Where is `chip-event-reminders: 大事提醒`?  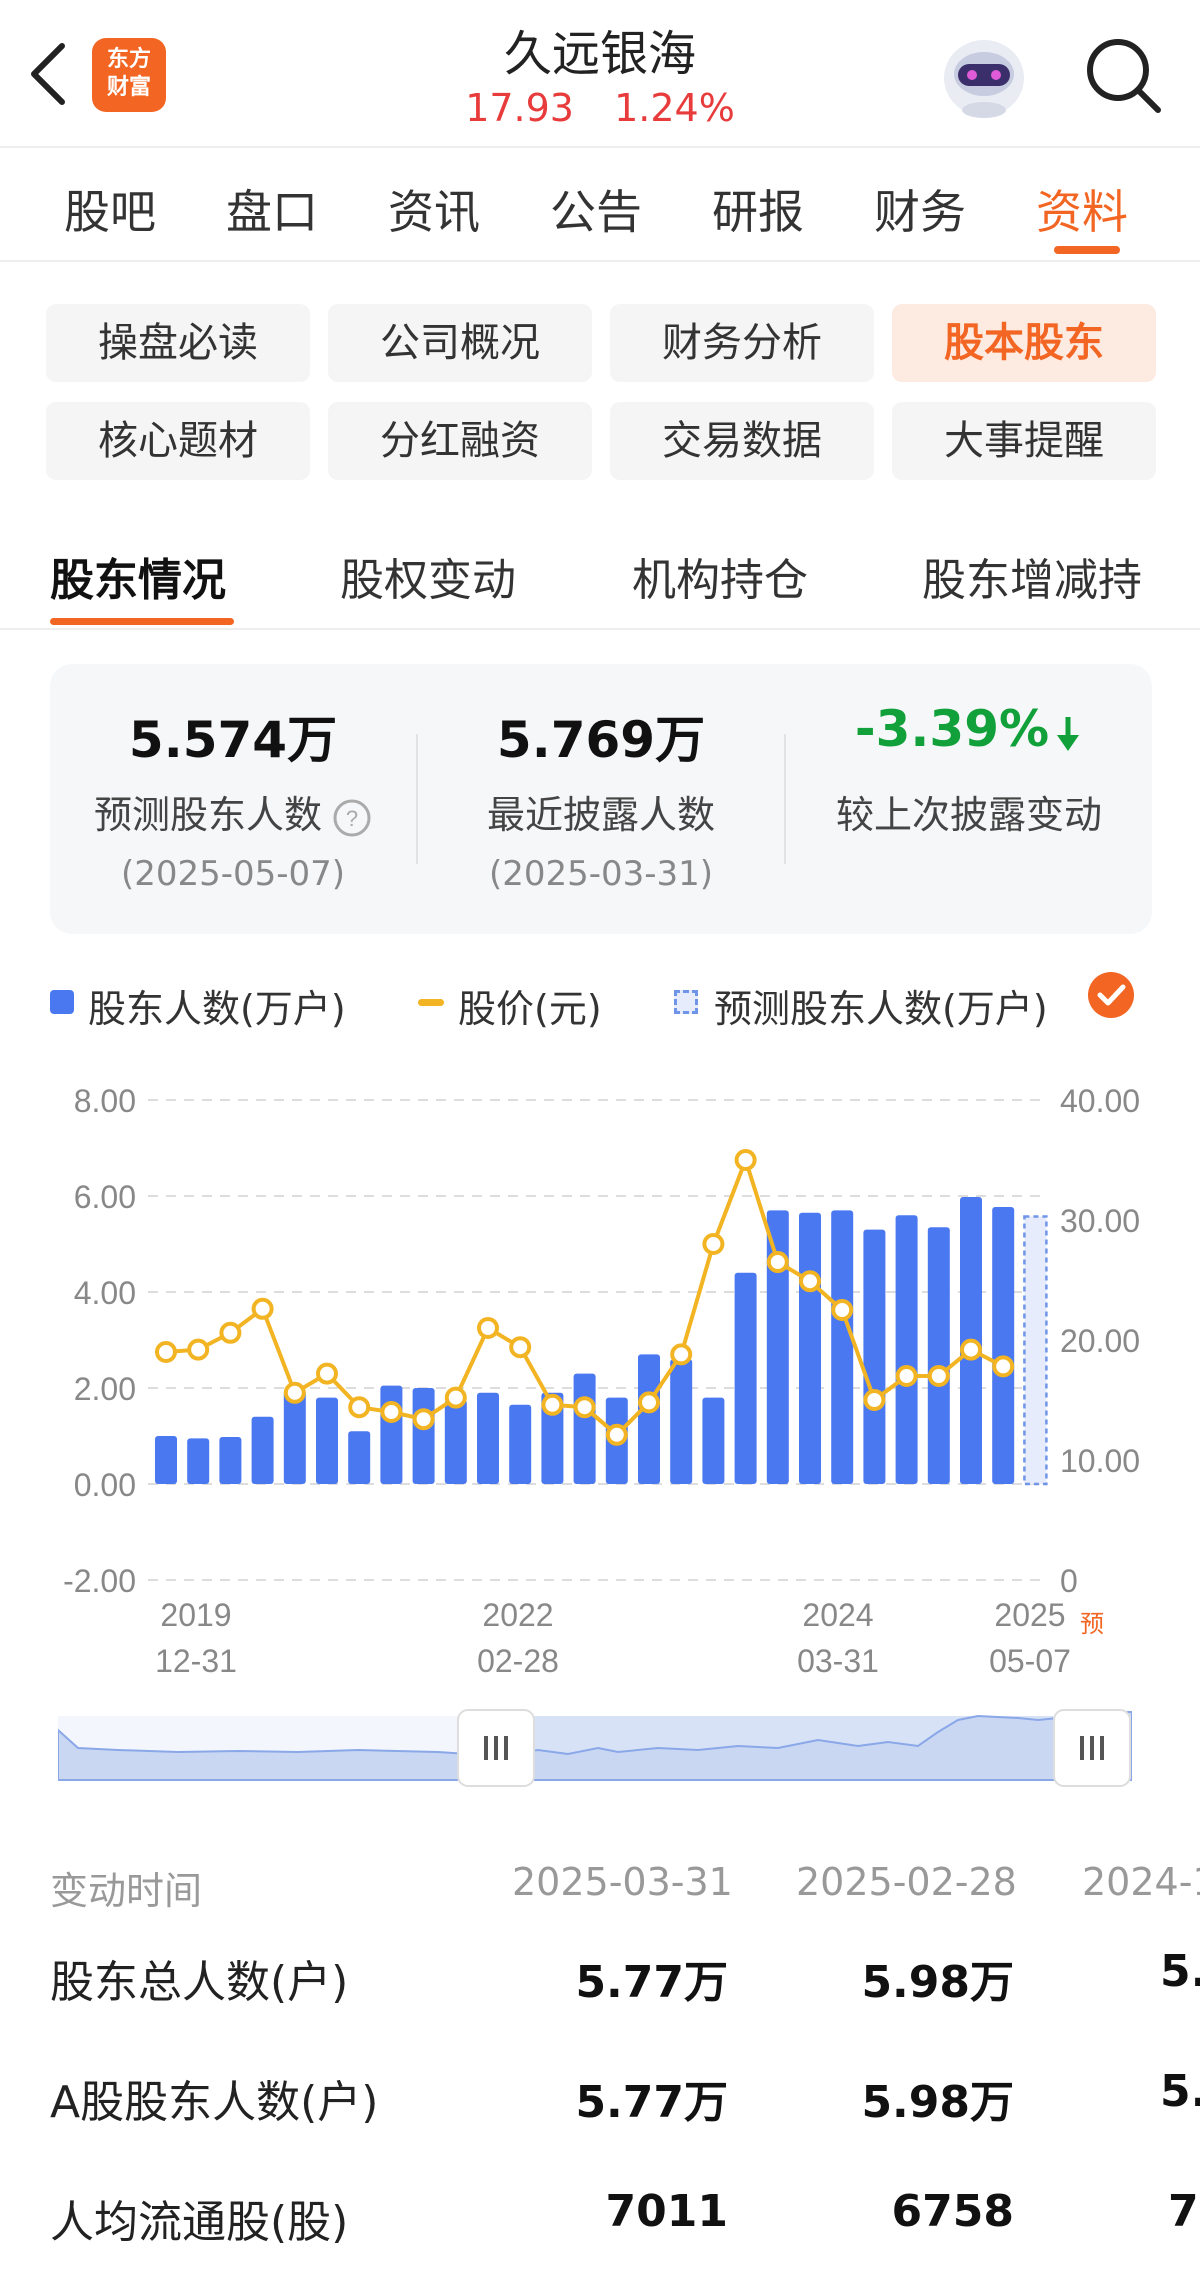 chip-event-reminders: 大事提醒 is located at coordinates (1024, 441).